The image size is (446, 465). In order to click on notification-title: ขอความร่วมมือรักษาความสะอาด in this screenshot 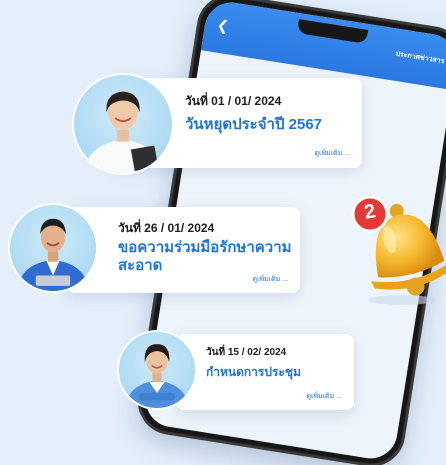, I will do `click(205, 256)`.